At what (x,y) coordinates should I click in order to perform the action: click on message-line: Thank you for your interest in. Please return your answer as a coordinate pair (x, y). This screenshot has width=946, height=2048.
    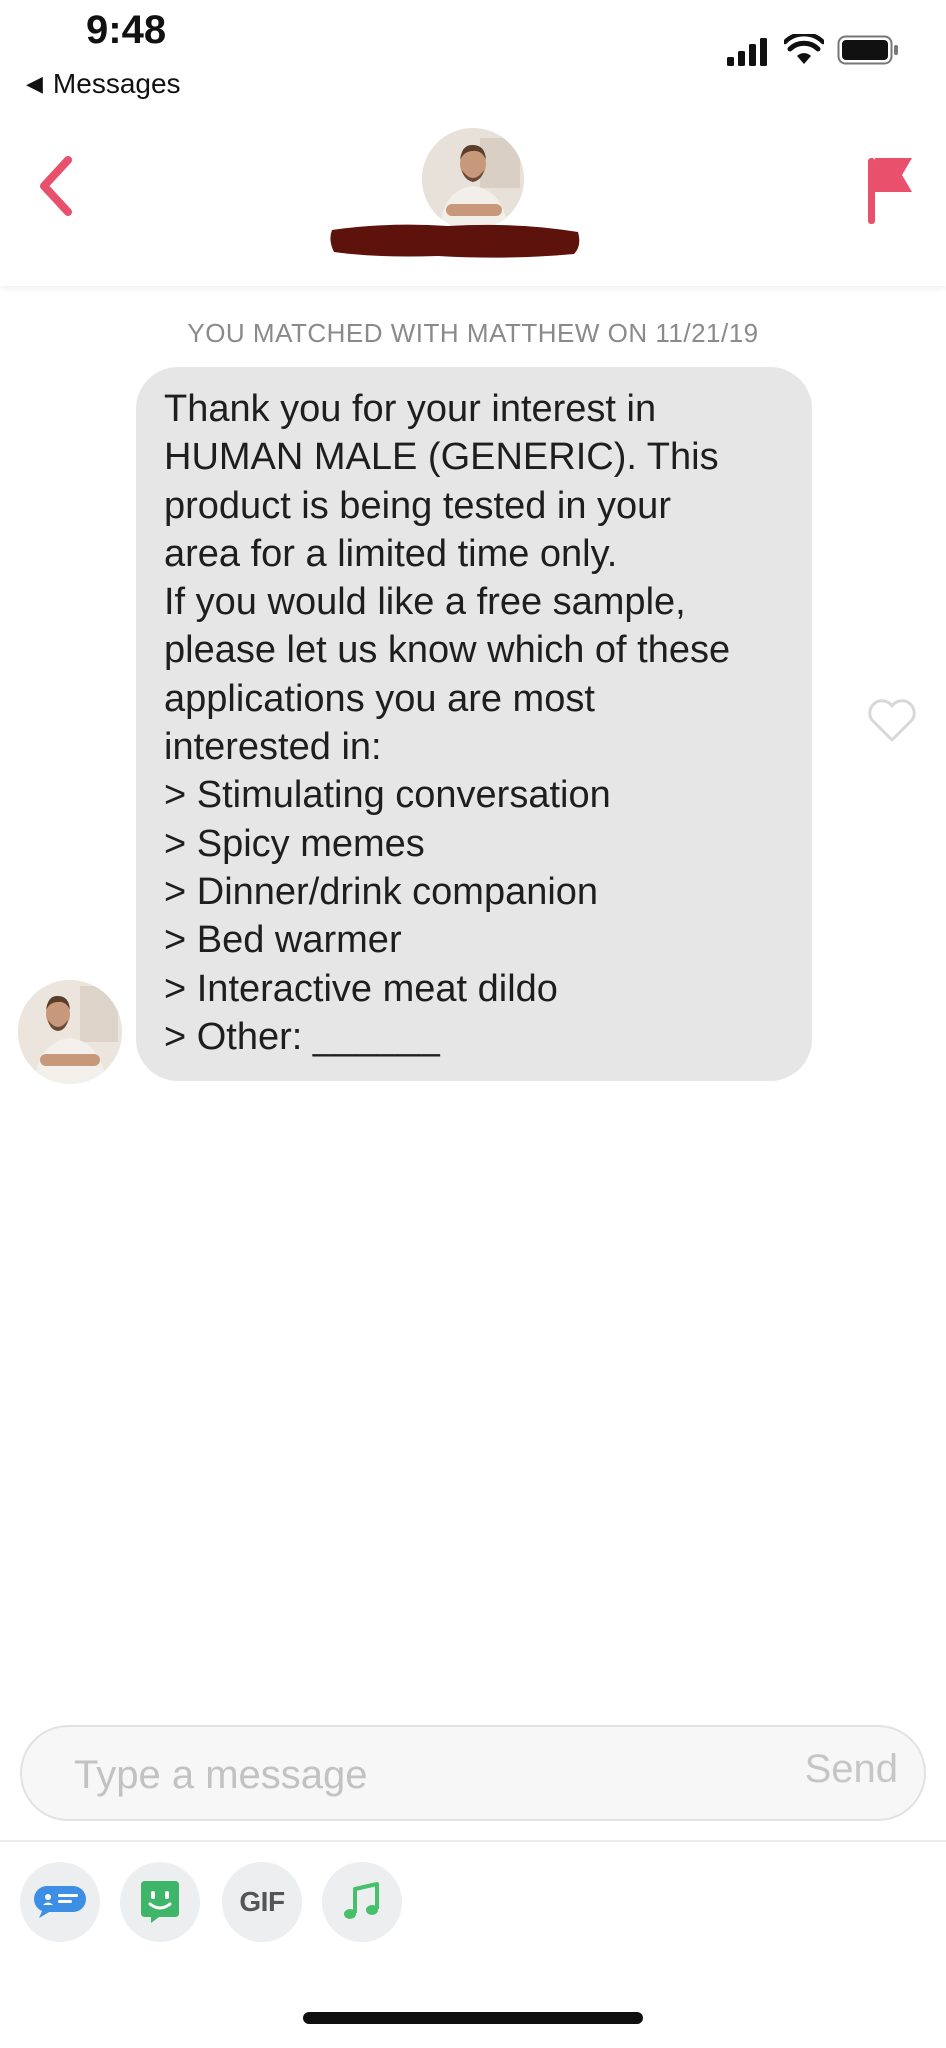
    Looking at the image, I should click on (410, 409).